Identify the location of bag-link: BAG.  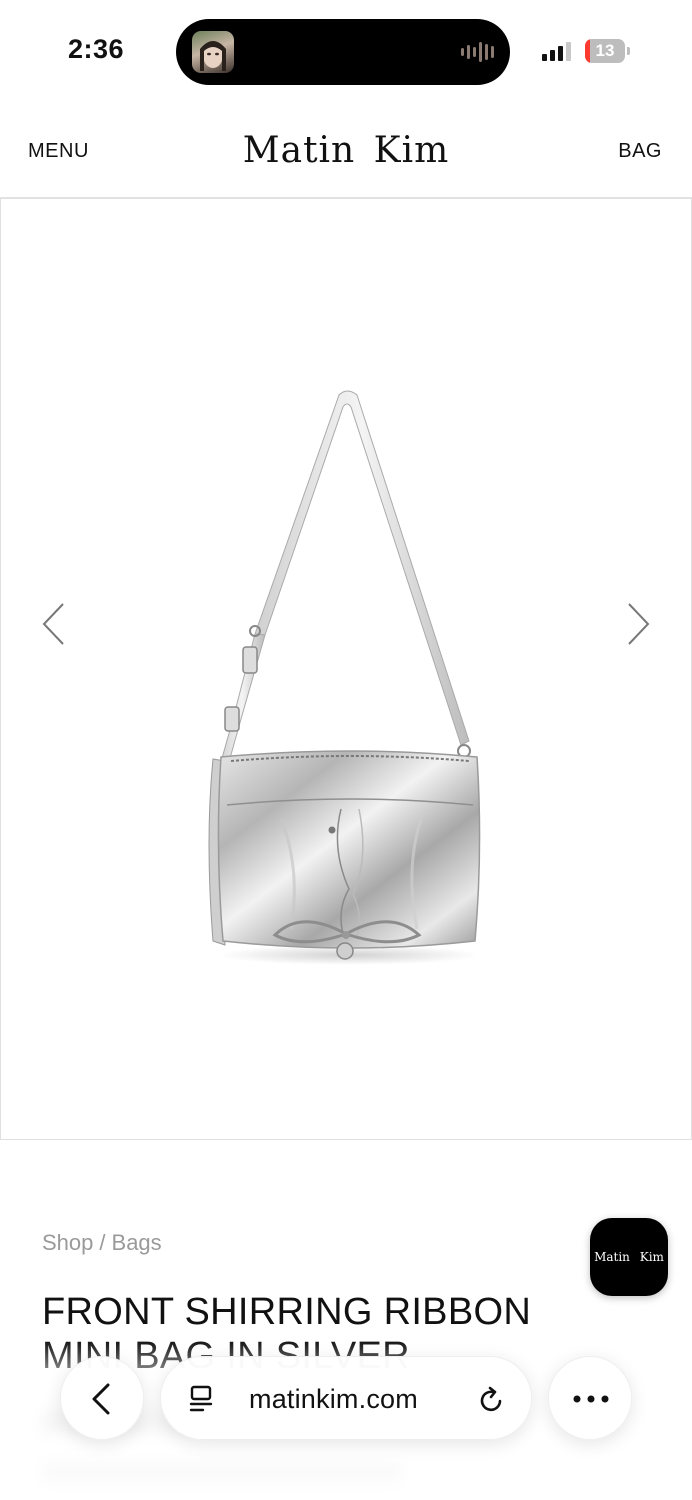
(640, 151).